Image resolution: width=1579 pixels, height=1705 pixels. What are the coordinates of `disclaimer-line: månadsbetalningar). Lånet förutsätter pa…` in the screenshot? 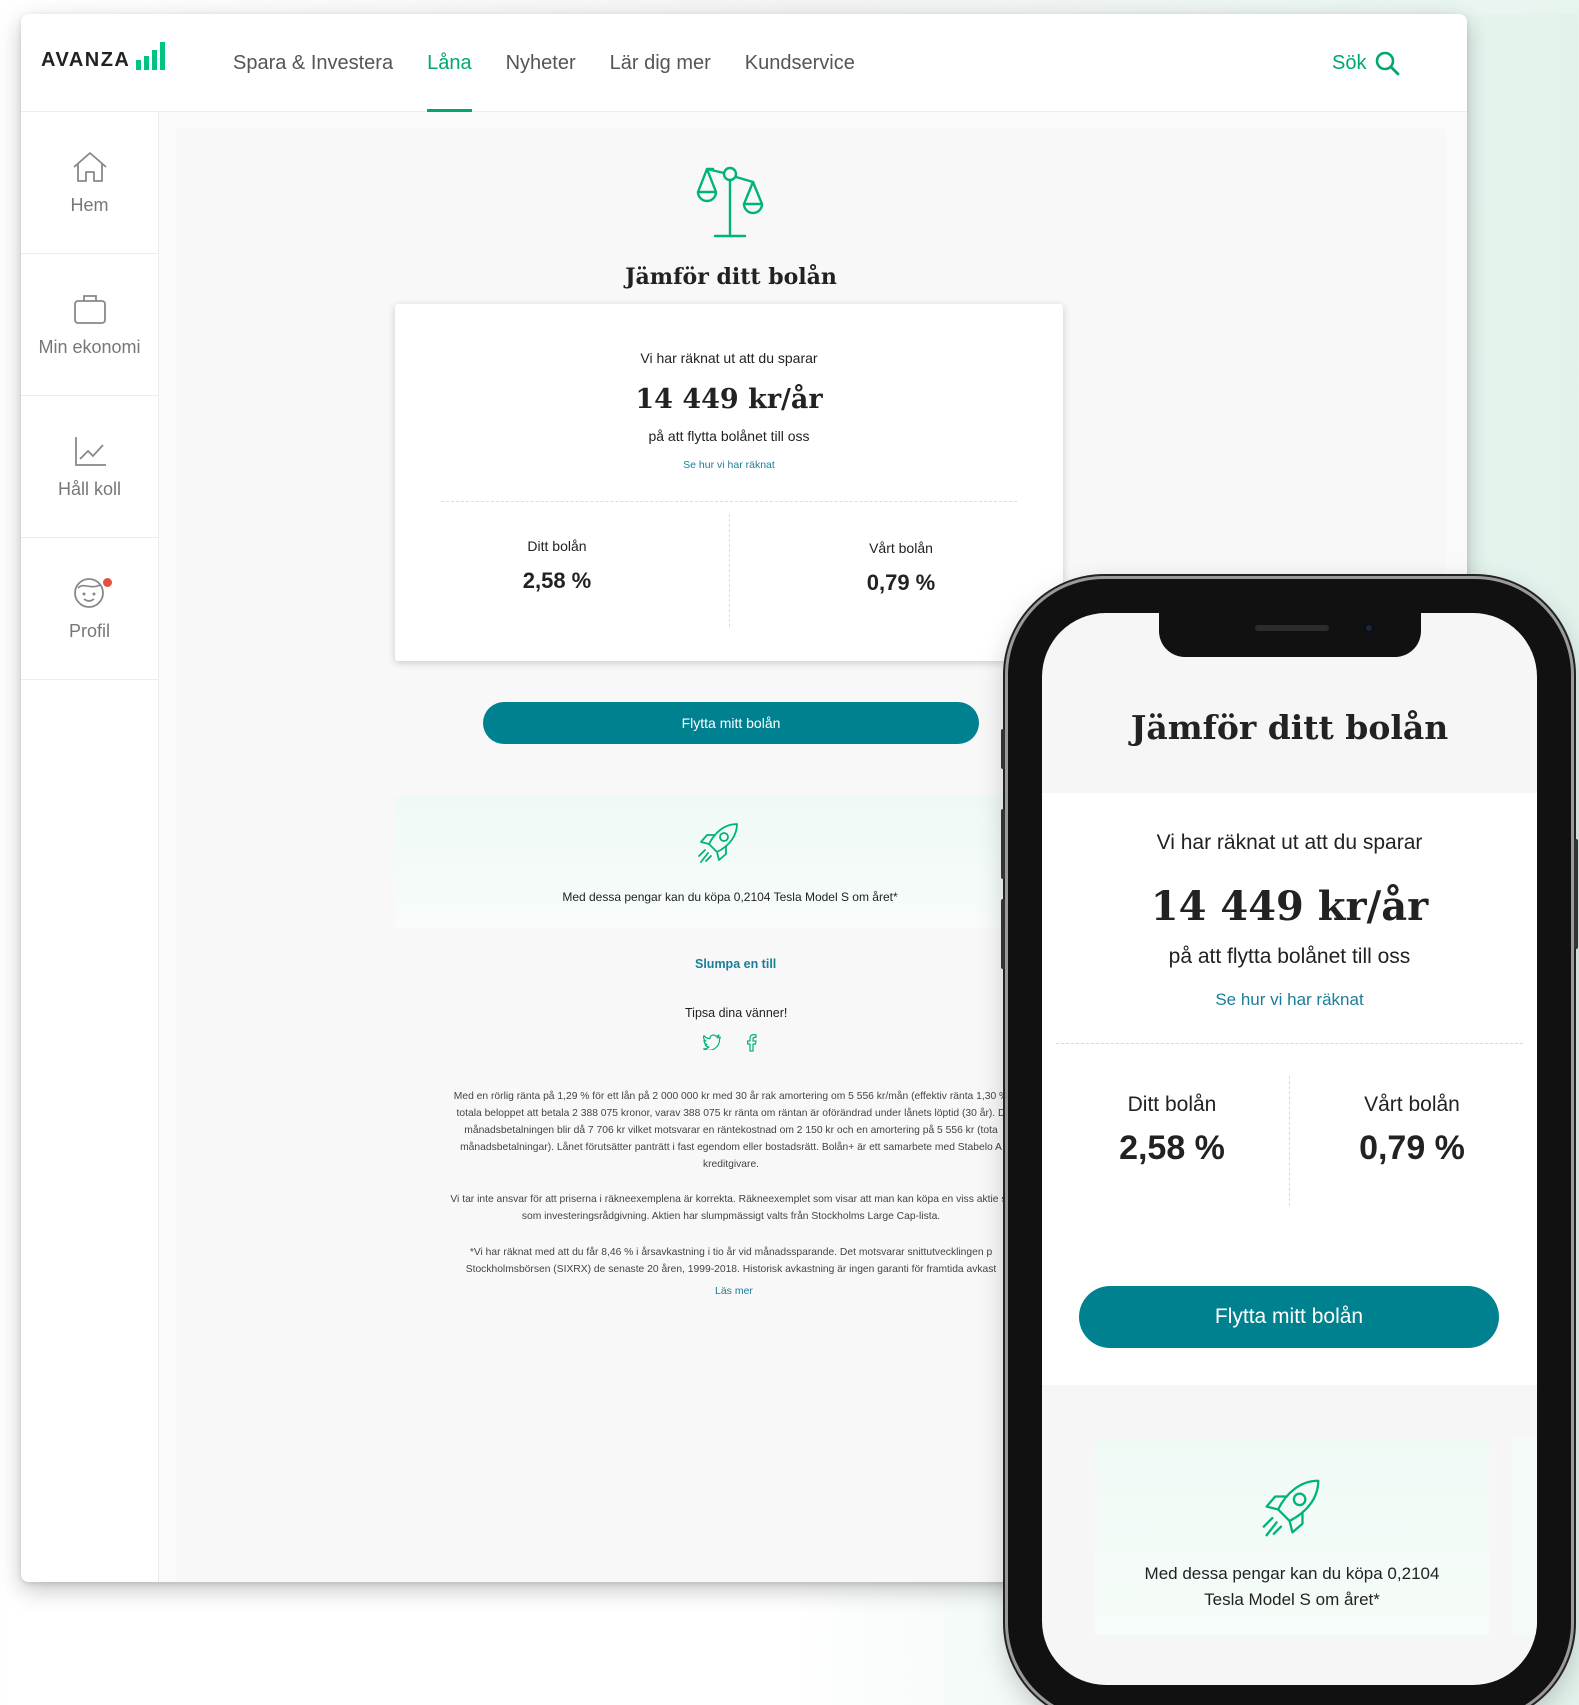 It's located at (731, 1147).